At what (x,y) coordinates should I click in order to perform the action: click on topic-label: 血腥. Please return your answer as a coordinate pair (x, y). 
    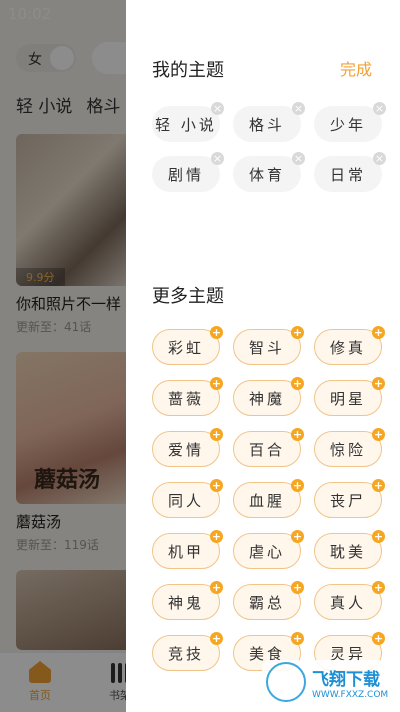
    Looking at the image, I should click on (266, 500).